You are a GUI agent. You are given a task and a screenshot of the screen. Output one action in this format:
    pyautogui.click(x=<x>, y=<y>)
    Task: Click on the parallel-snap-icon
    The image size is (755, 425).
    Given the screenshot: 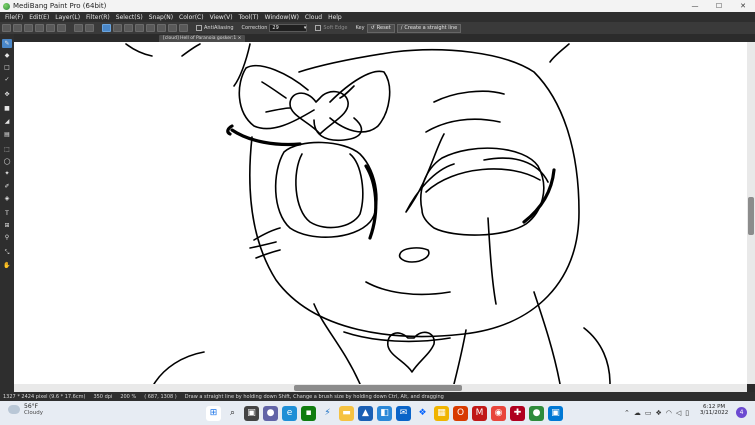 What is the action you would take?
    pyautogui.click(x=117, y=28)
    